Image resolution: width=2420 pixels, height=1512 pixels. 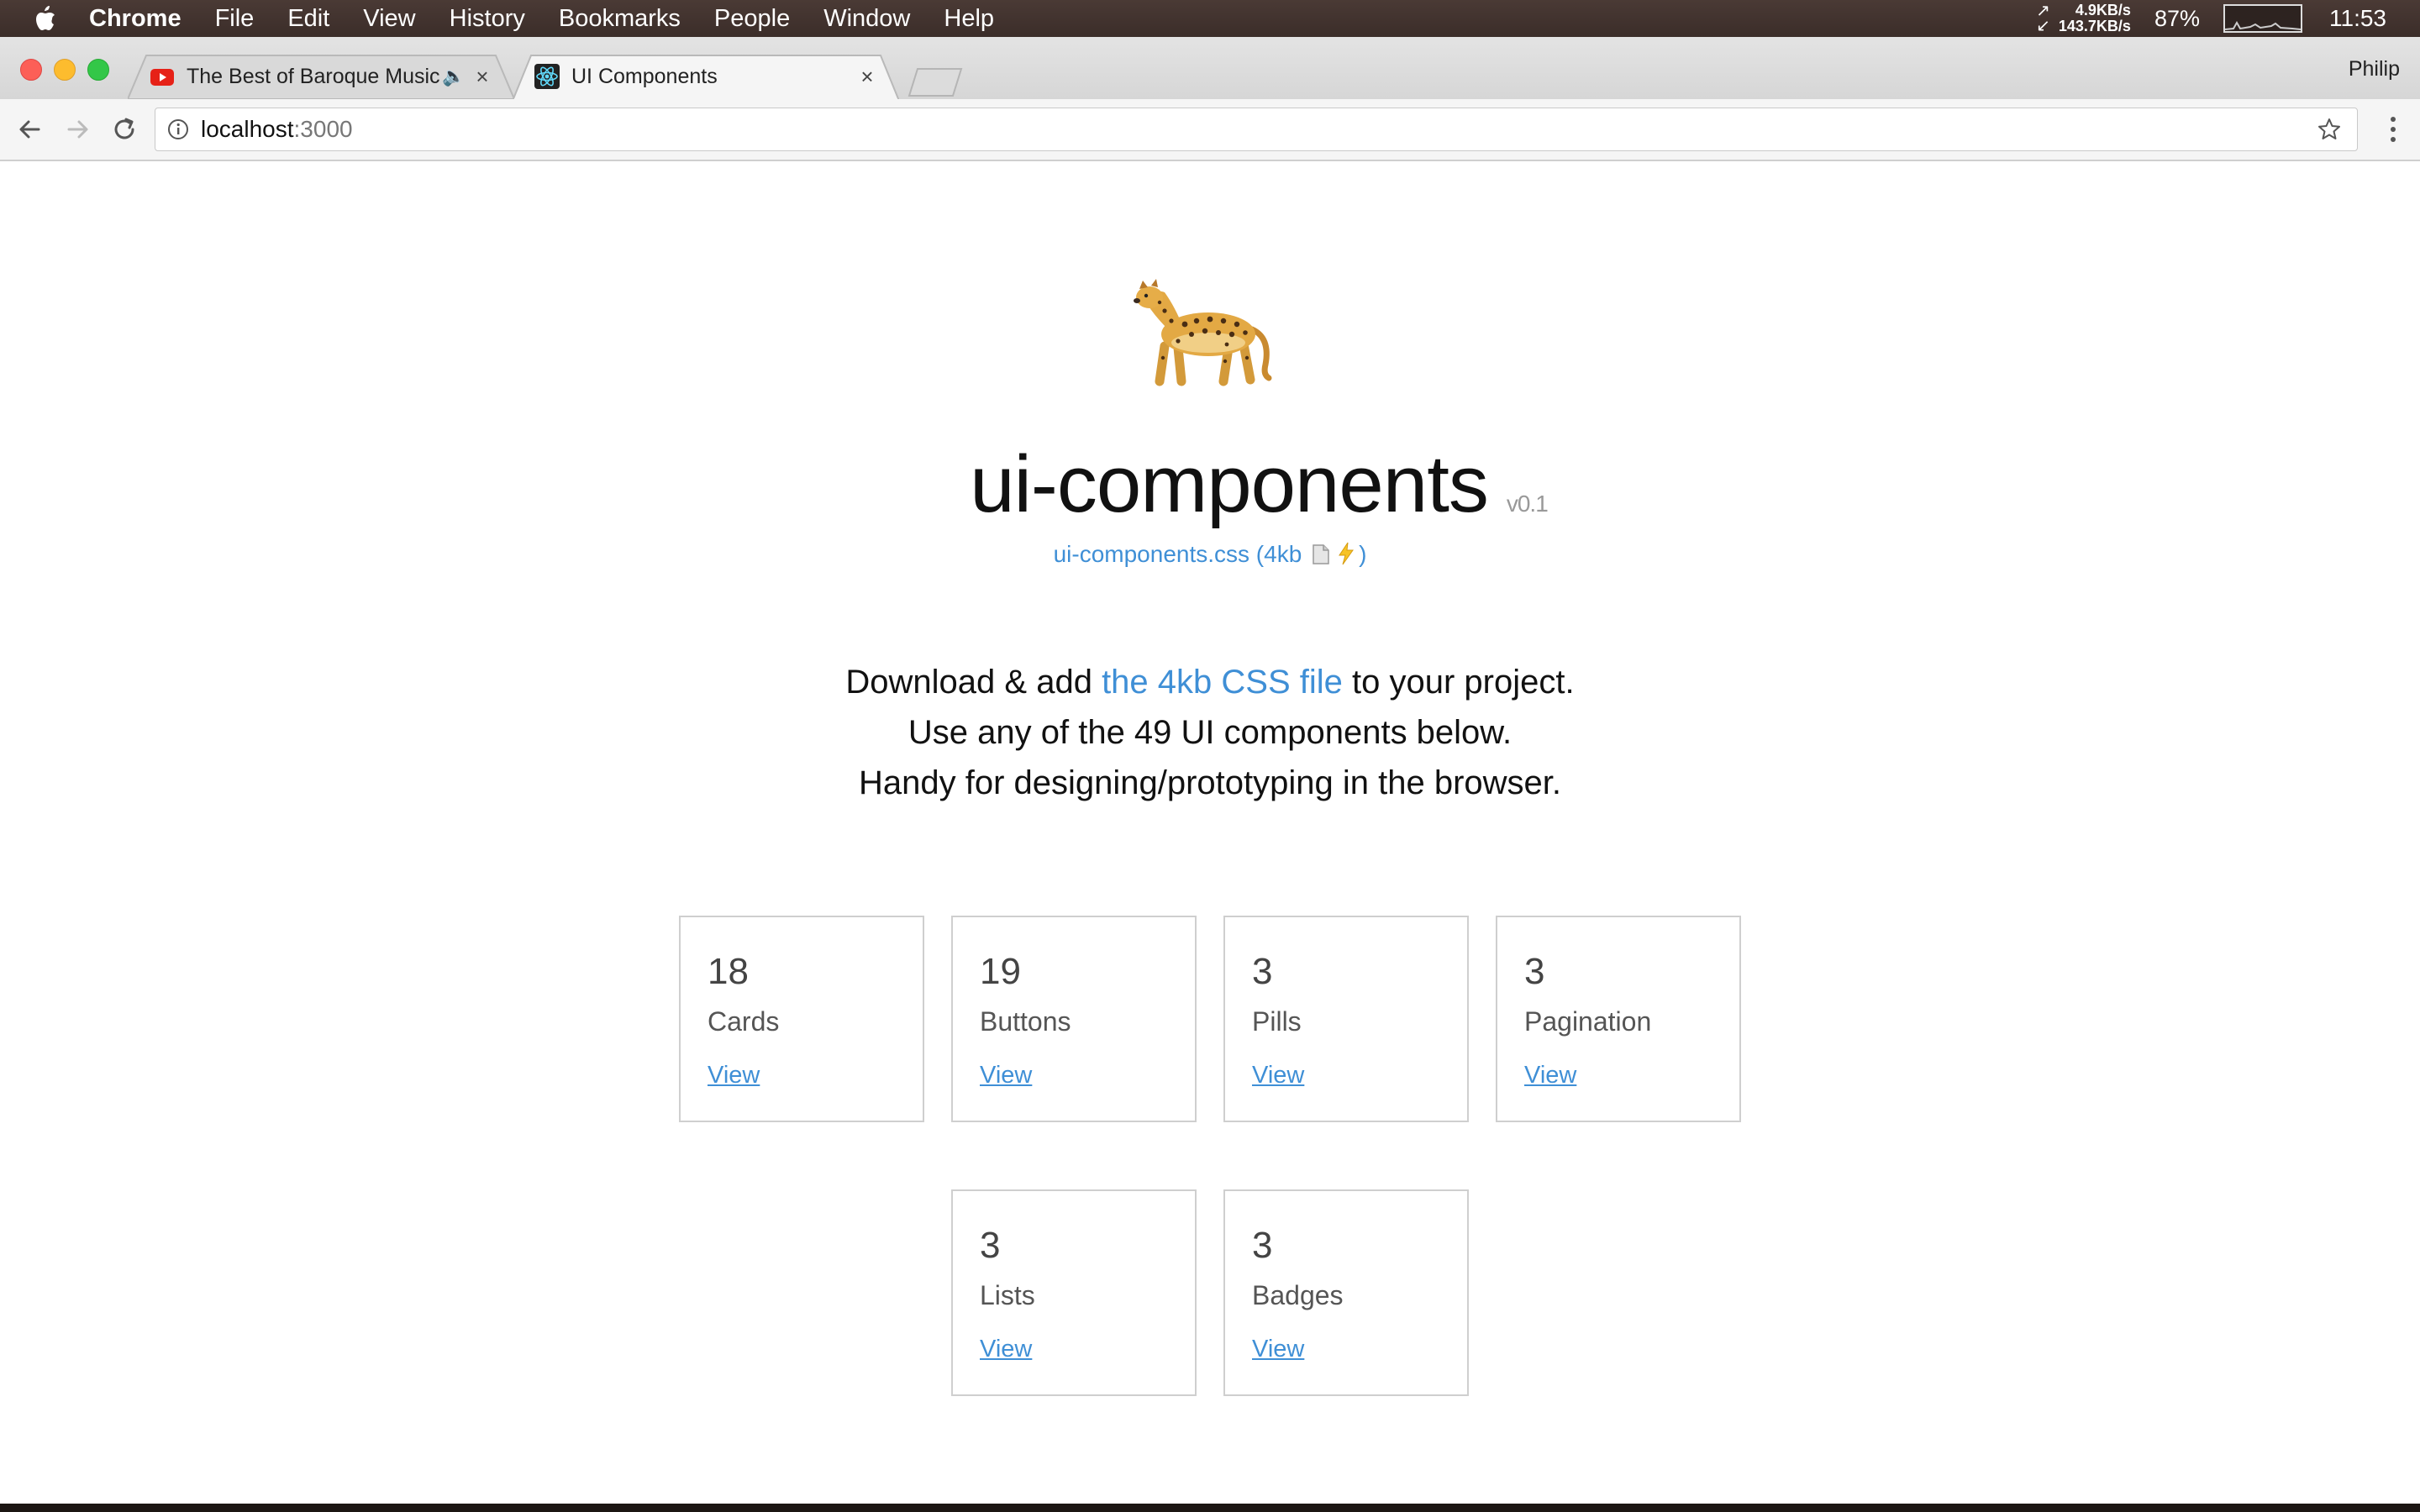 I want to click on card-label: Badges, so click(x=1298, y=1295).